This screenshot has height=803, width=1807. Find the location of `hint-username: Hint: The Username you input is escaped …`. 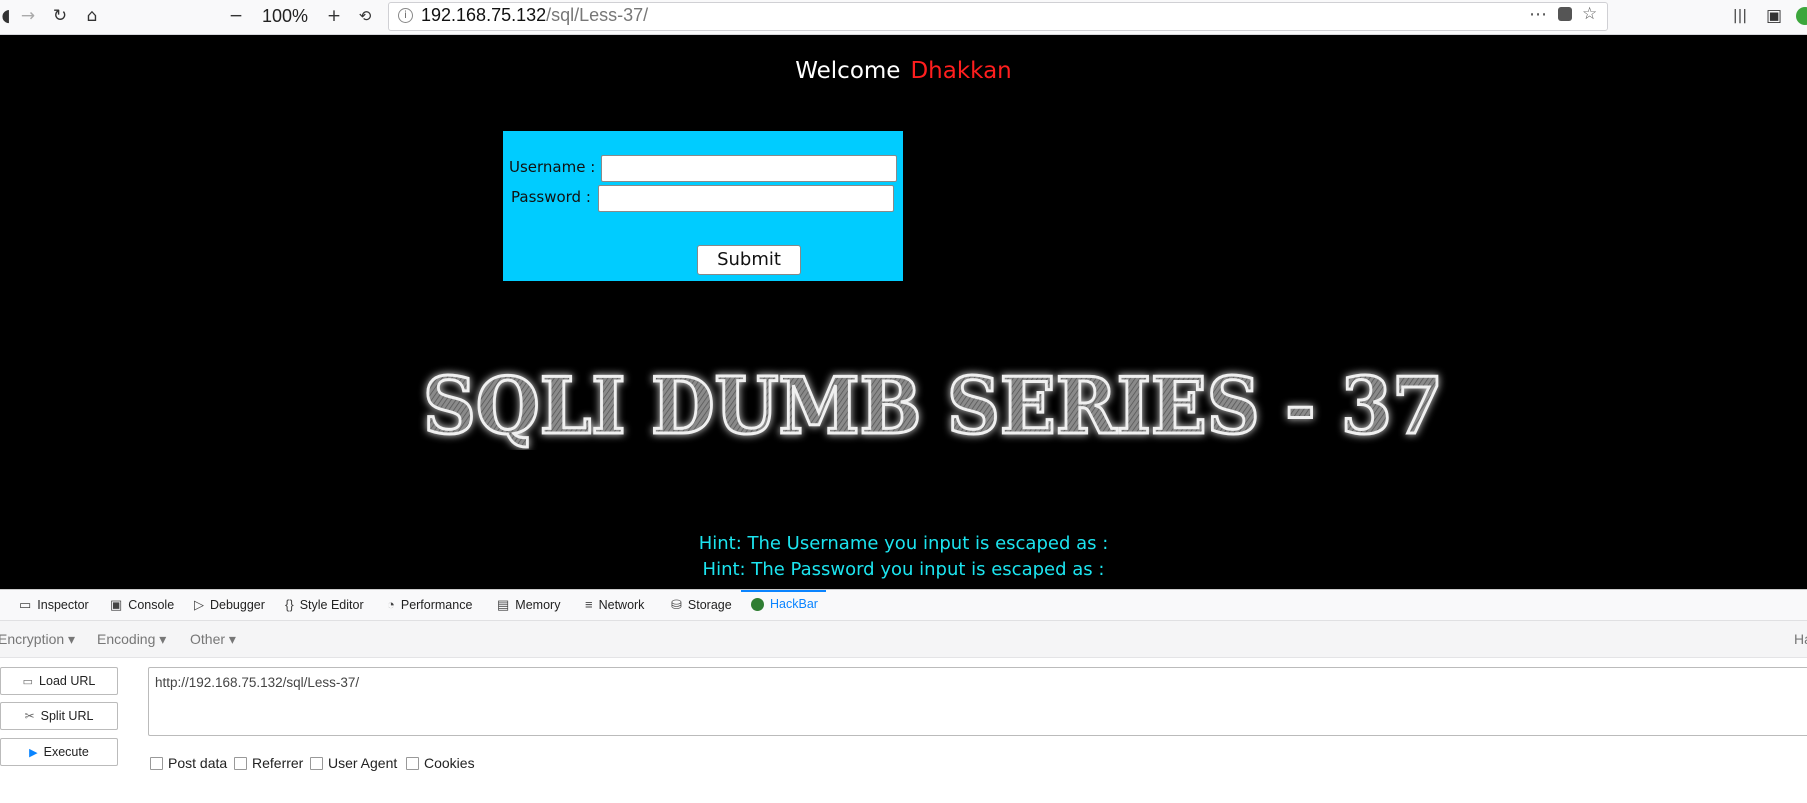

hint-username: Hint: The Username you input is escaped … is located at coordinates (903, 543).